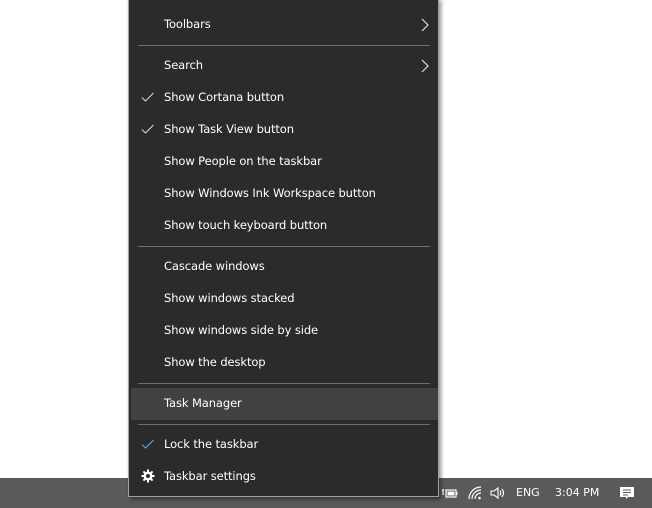 The width and height of the screenshot is (652, 508). Describe the element at coordinates (528, 492) in the screenshot. I see `language-indicator: ENG` at that location.